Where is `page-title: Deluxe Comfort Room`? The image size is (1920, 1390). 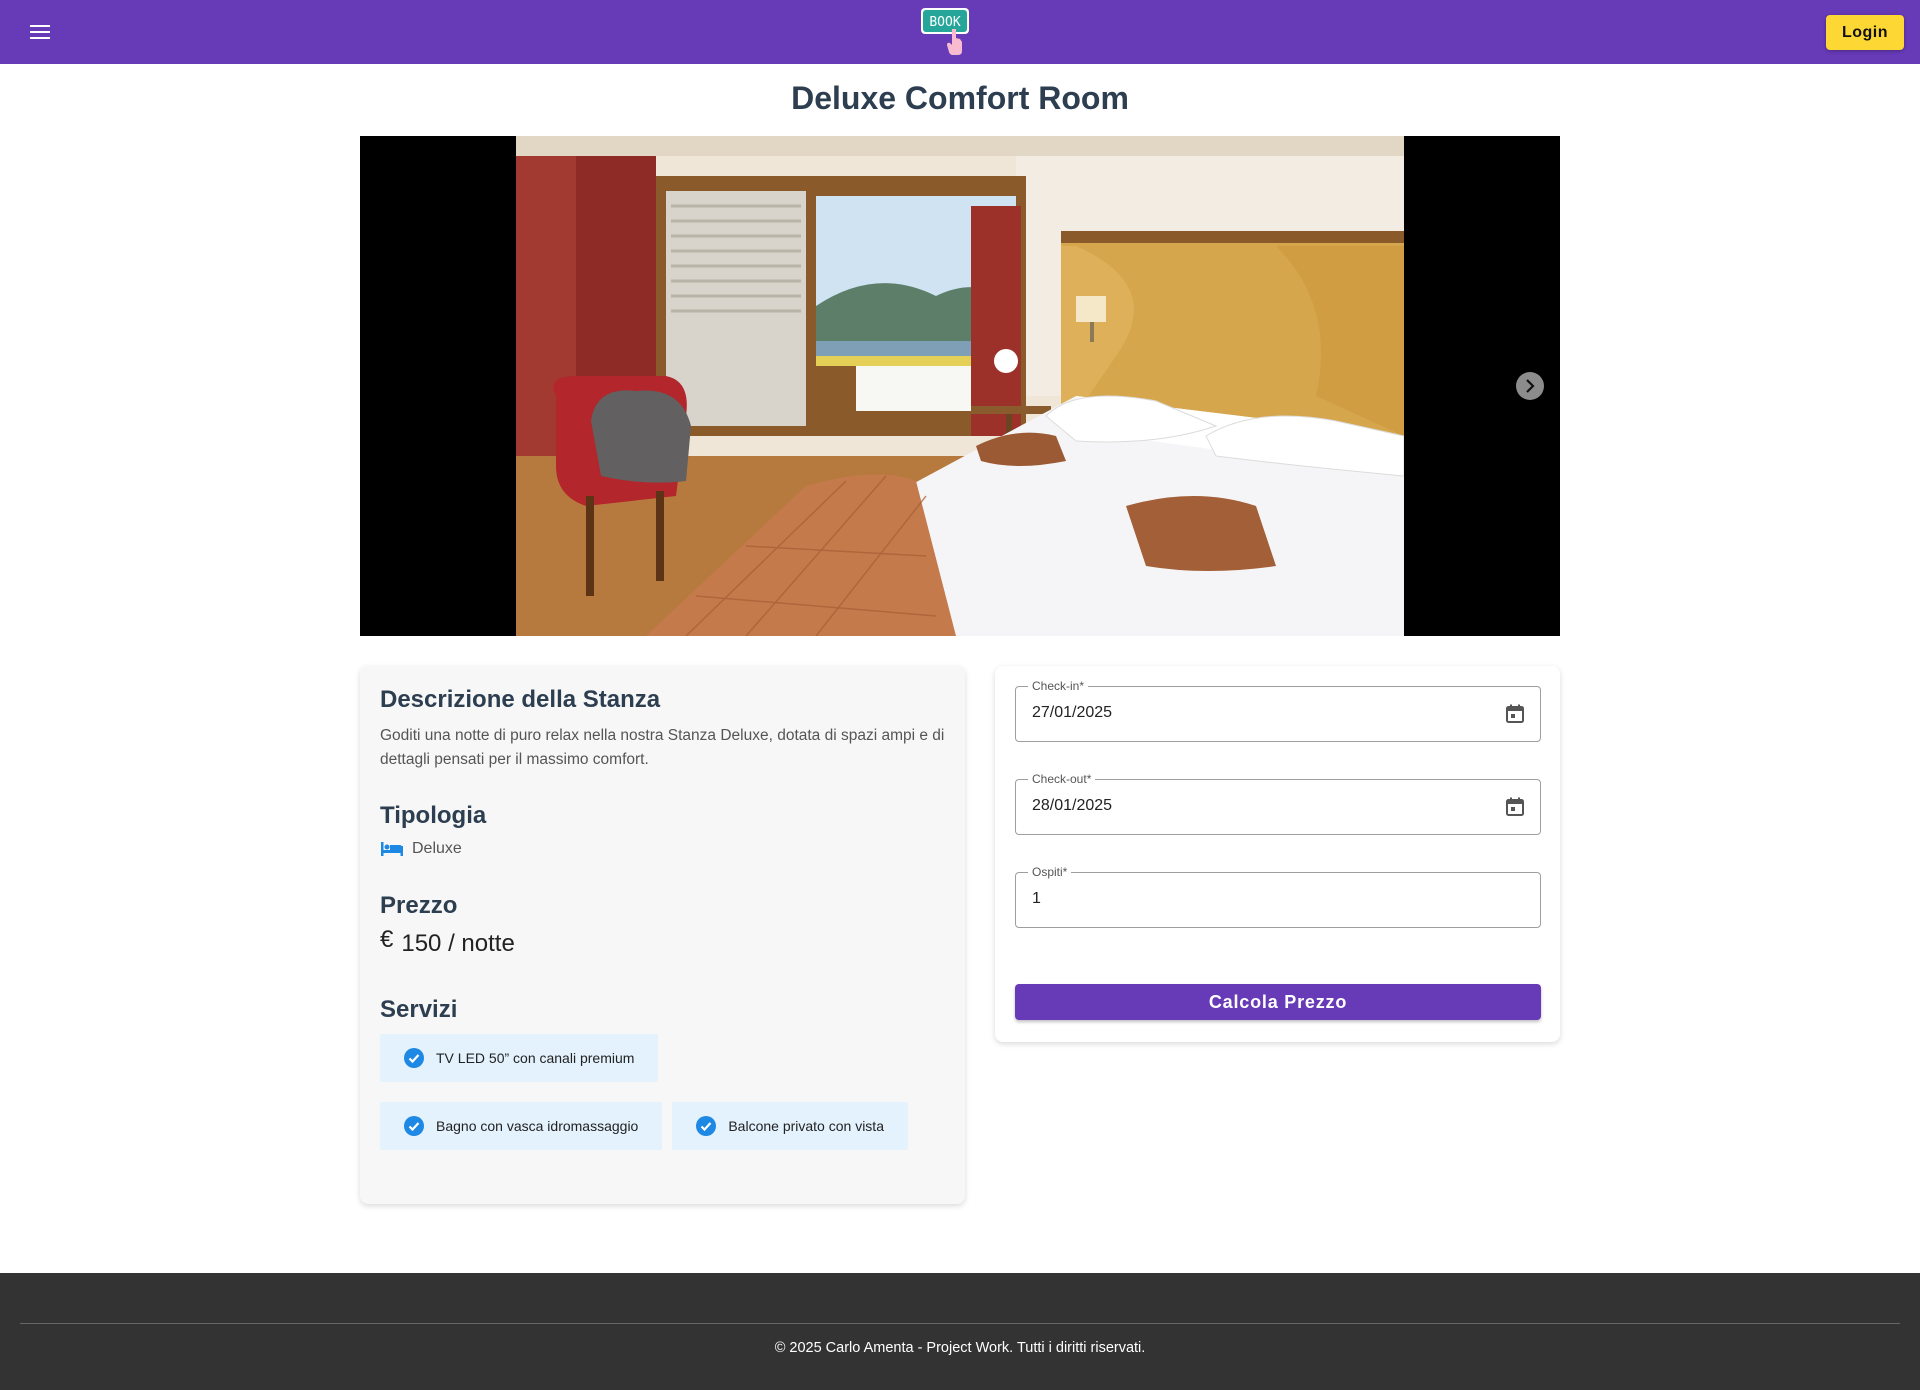 page-title: Deluxe Comfort Room is located at coordinates (960, 98).